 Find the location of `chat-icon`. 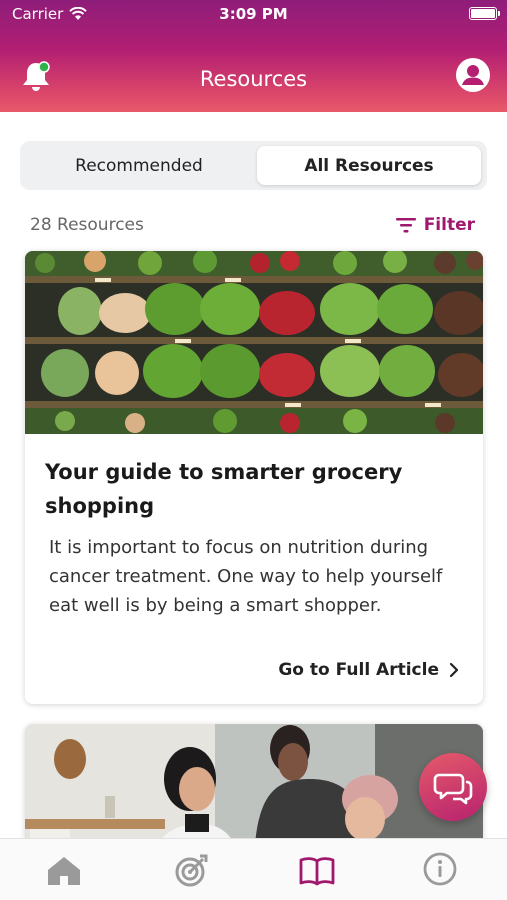

chat-icon is located at coordinates (453, 789).